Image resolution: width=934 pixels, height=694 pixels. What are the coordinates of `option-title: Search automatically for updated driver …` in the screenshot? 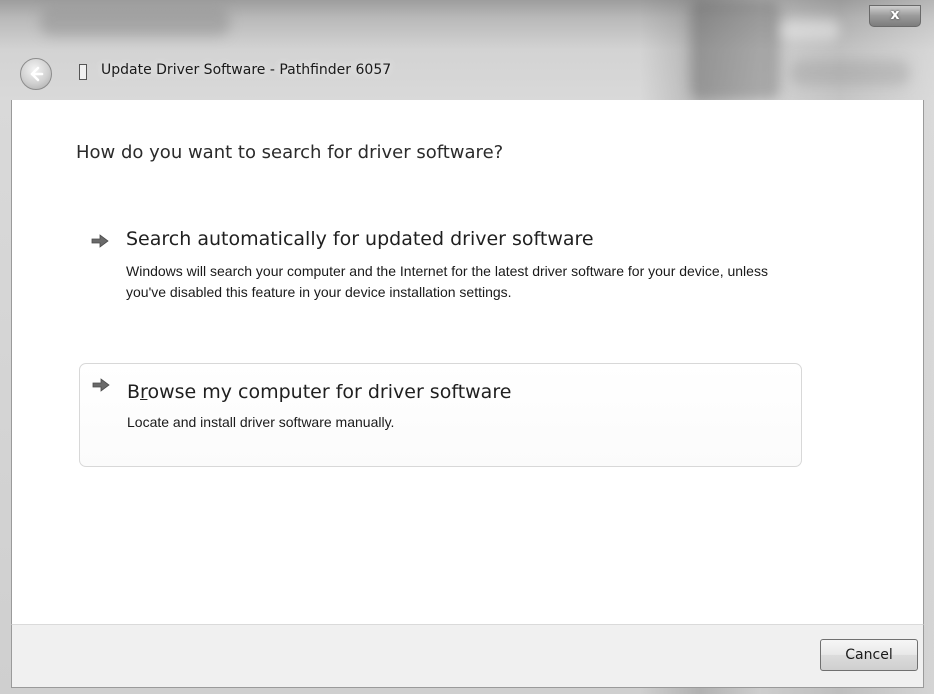 It's located at (360, 239).